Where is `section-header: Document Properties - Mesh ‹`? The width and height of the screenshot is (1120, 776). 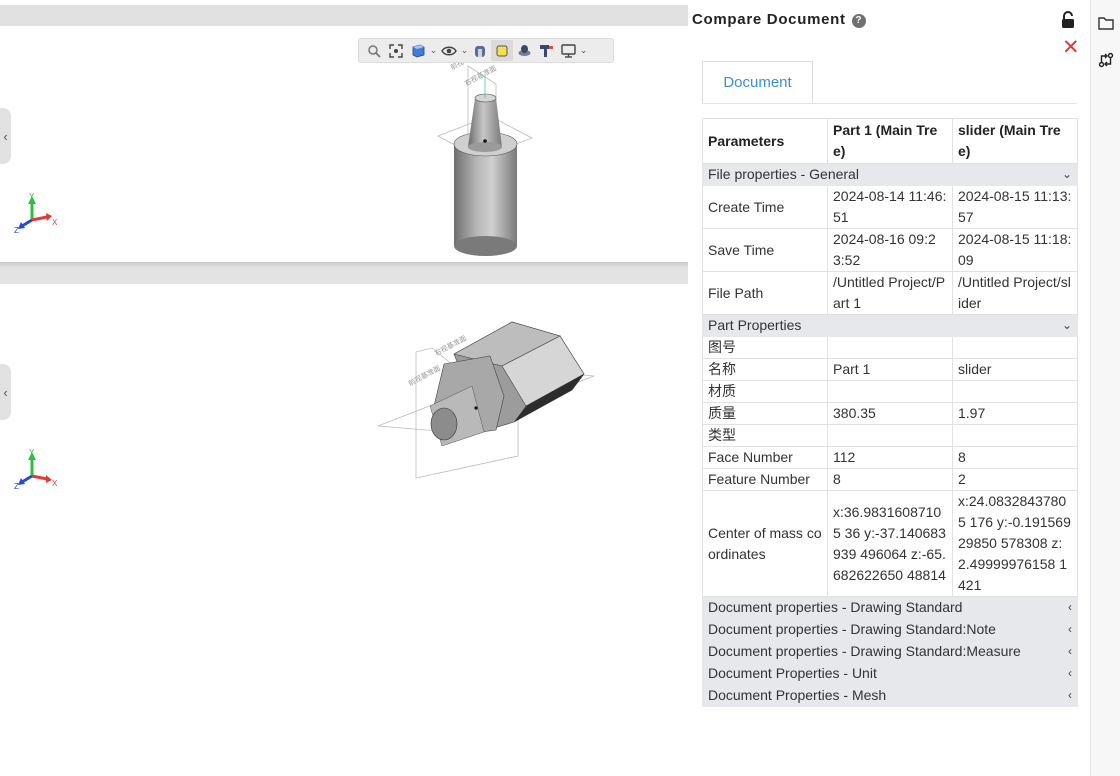 section-header: Document Properties - Mesh ‹ is located at coordinates (890, 695).